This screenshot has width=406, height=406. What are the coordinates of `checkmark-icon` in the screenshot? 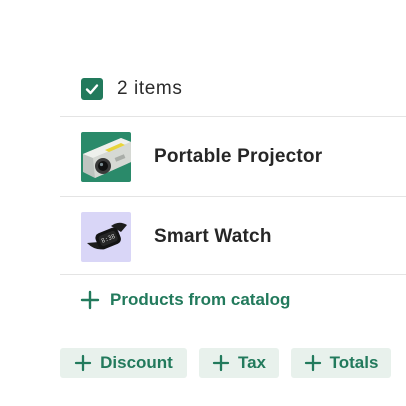 It's located at (92, 89).